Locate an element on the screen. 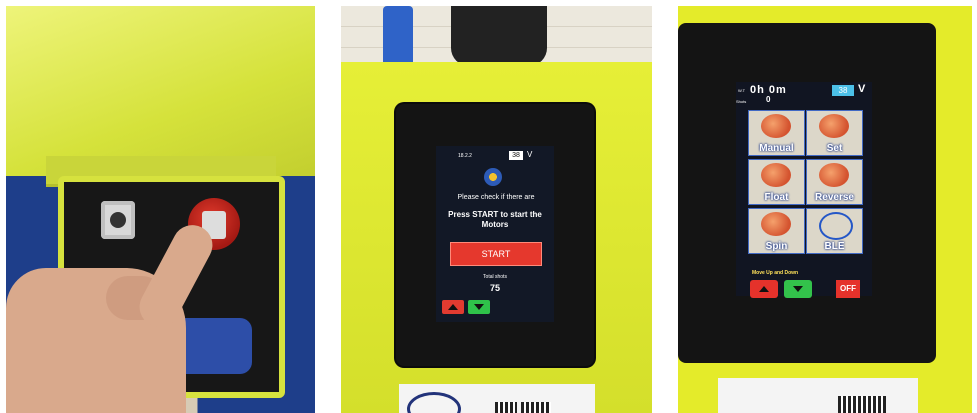 The image size is (977, 413). basketball-float-icon is located at coordinates (776, 175).